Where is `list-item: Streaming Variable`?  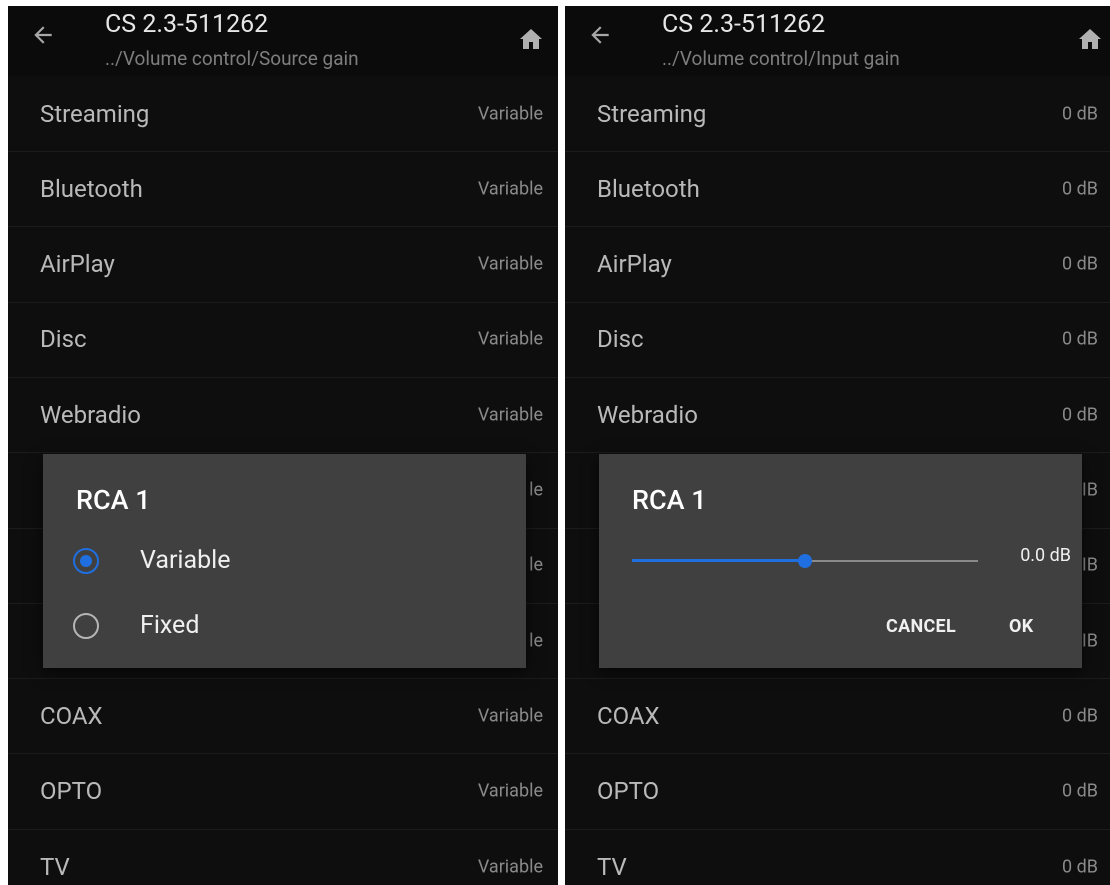
list-item: Streaming Variable is located at coordinates (283, 114).